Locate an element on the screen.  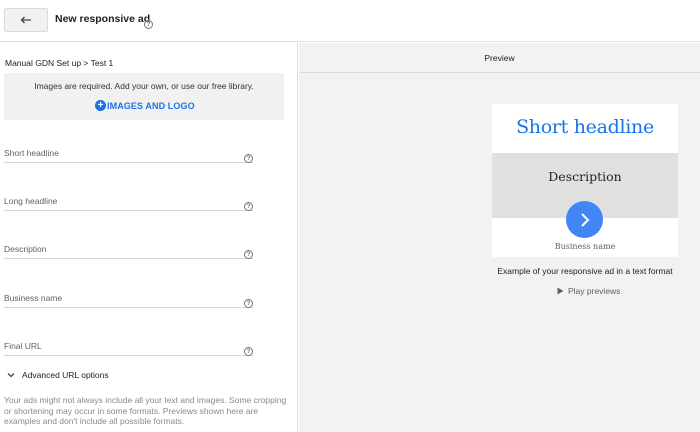
final-url-help: ? is located at coordinates (248, 349).